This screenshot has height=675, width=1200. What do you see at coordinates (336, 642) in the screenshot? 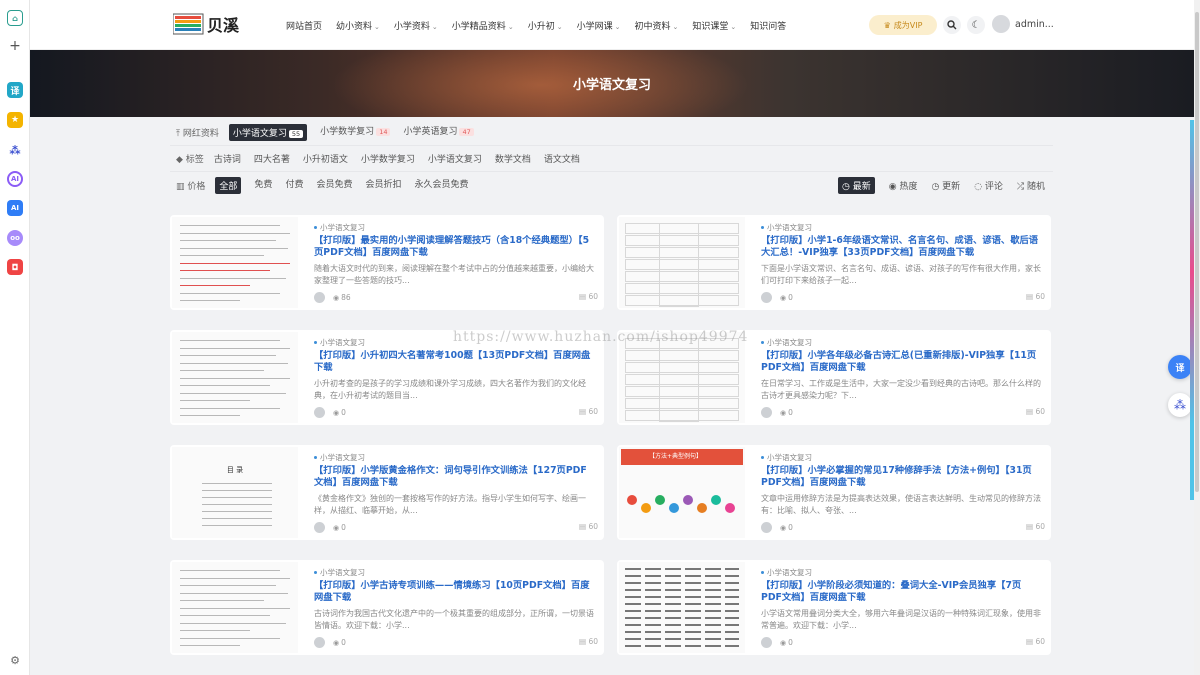
I see `eye-icon: ◉` at bounding box center [336, 642].